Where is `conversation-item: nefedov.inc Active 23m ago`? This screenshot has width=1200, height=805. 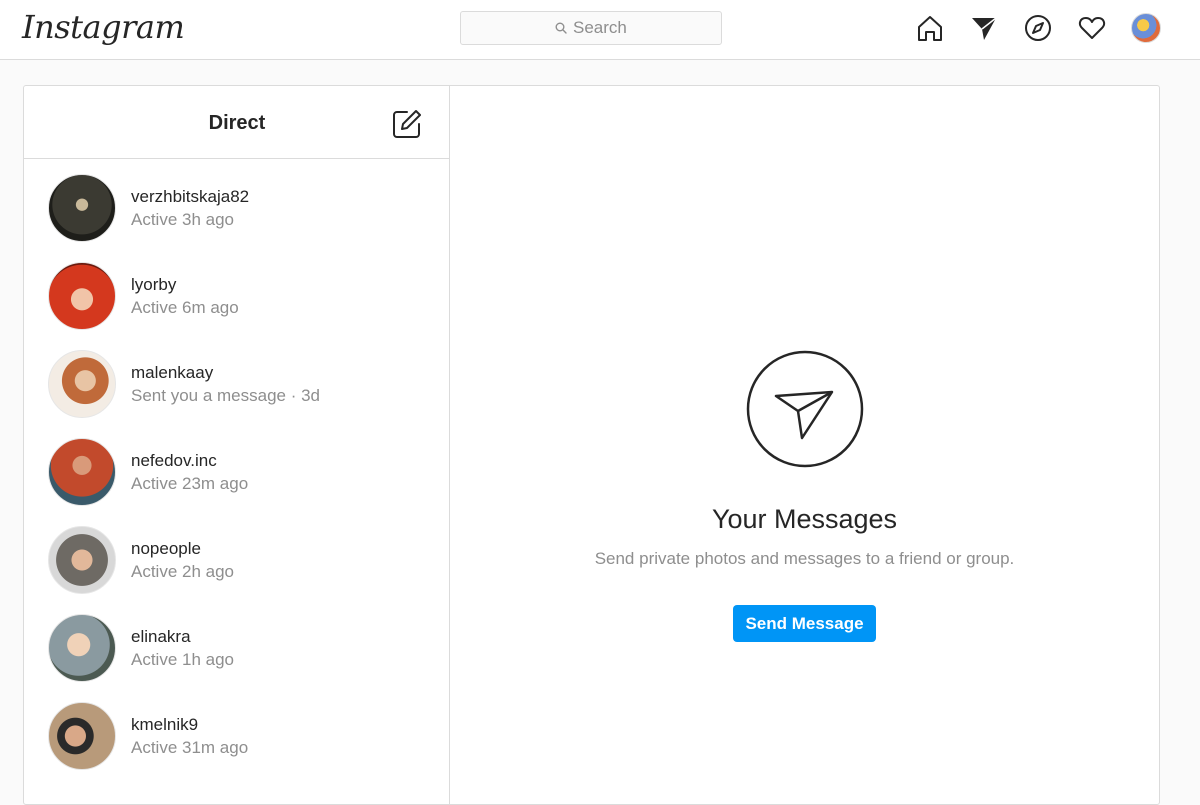
conversation-item: nefedov.inc Active 23m ago is located at coordinates (236, 472).